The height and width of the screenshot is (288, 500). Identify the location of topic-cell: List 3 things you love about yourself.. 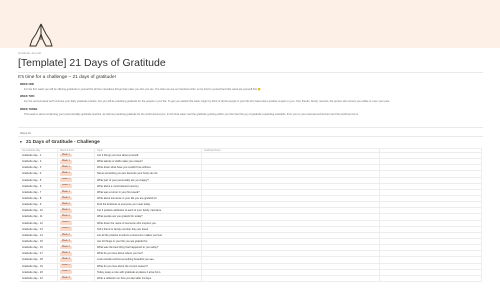
(148, 156).